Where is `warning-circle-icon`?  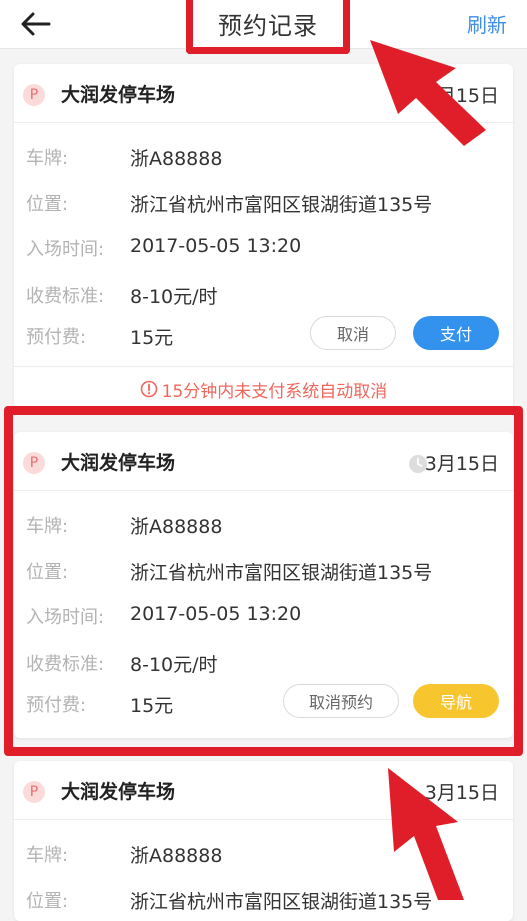 warning-circle-icon is located at coordinates (148, 389).